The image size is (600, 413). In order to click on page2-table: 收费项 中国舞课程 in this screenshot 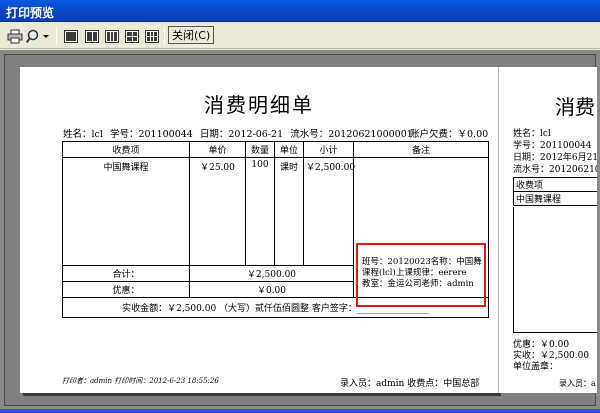, I will do `click(555, 191)`.